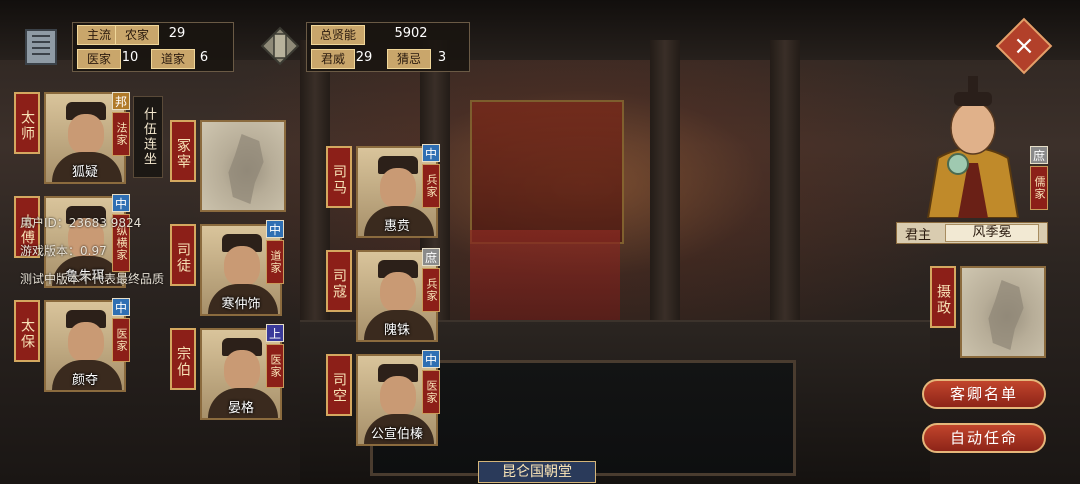  What do you see at coordinates (339, 281) in the screenshot?
I see `office-title: 司寇` at bounding box center [339, 281].